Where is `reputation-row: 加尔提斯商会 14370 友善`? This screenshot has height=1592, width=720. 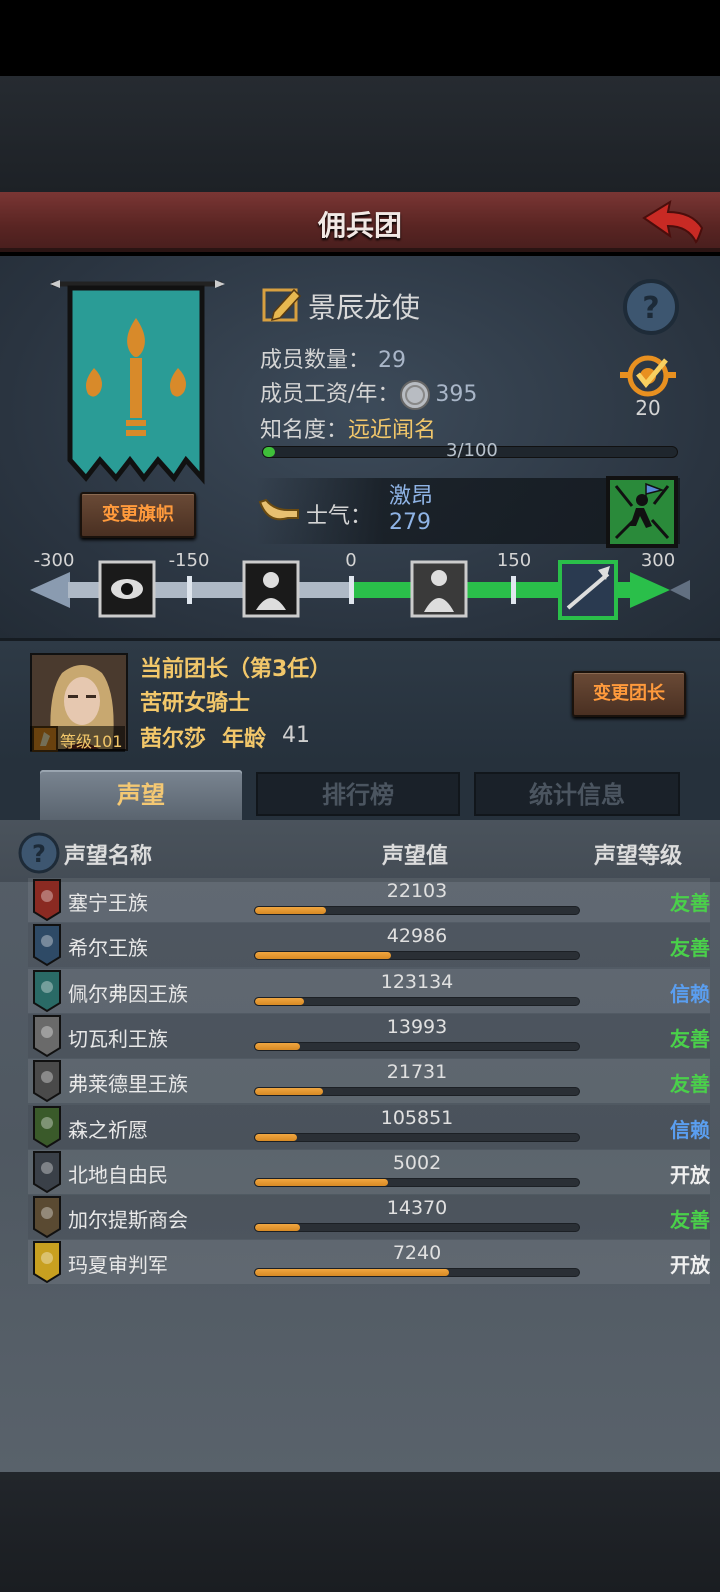
reputation-row: 加尔提斯商会 14370 友善 is located at coordinates (369, 1217).